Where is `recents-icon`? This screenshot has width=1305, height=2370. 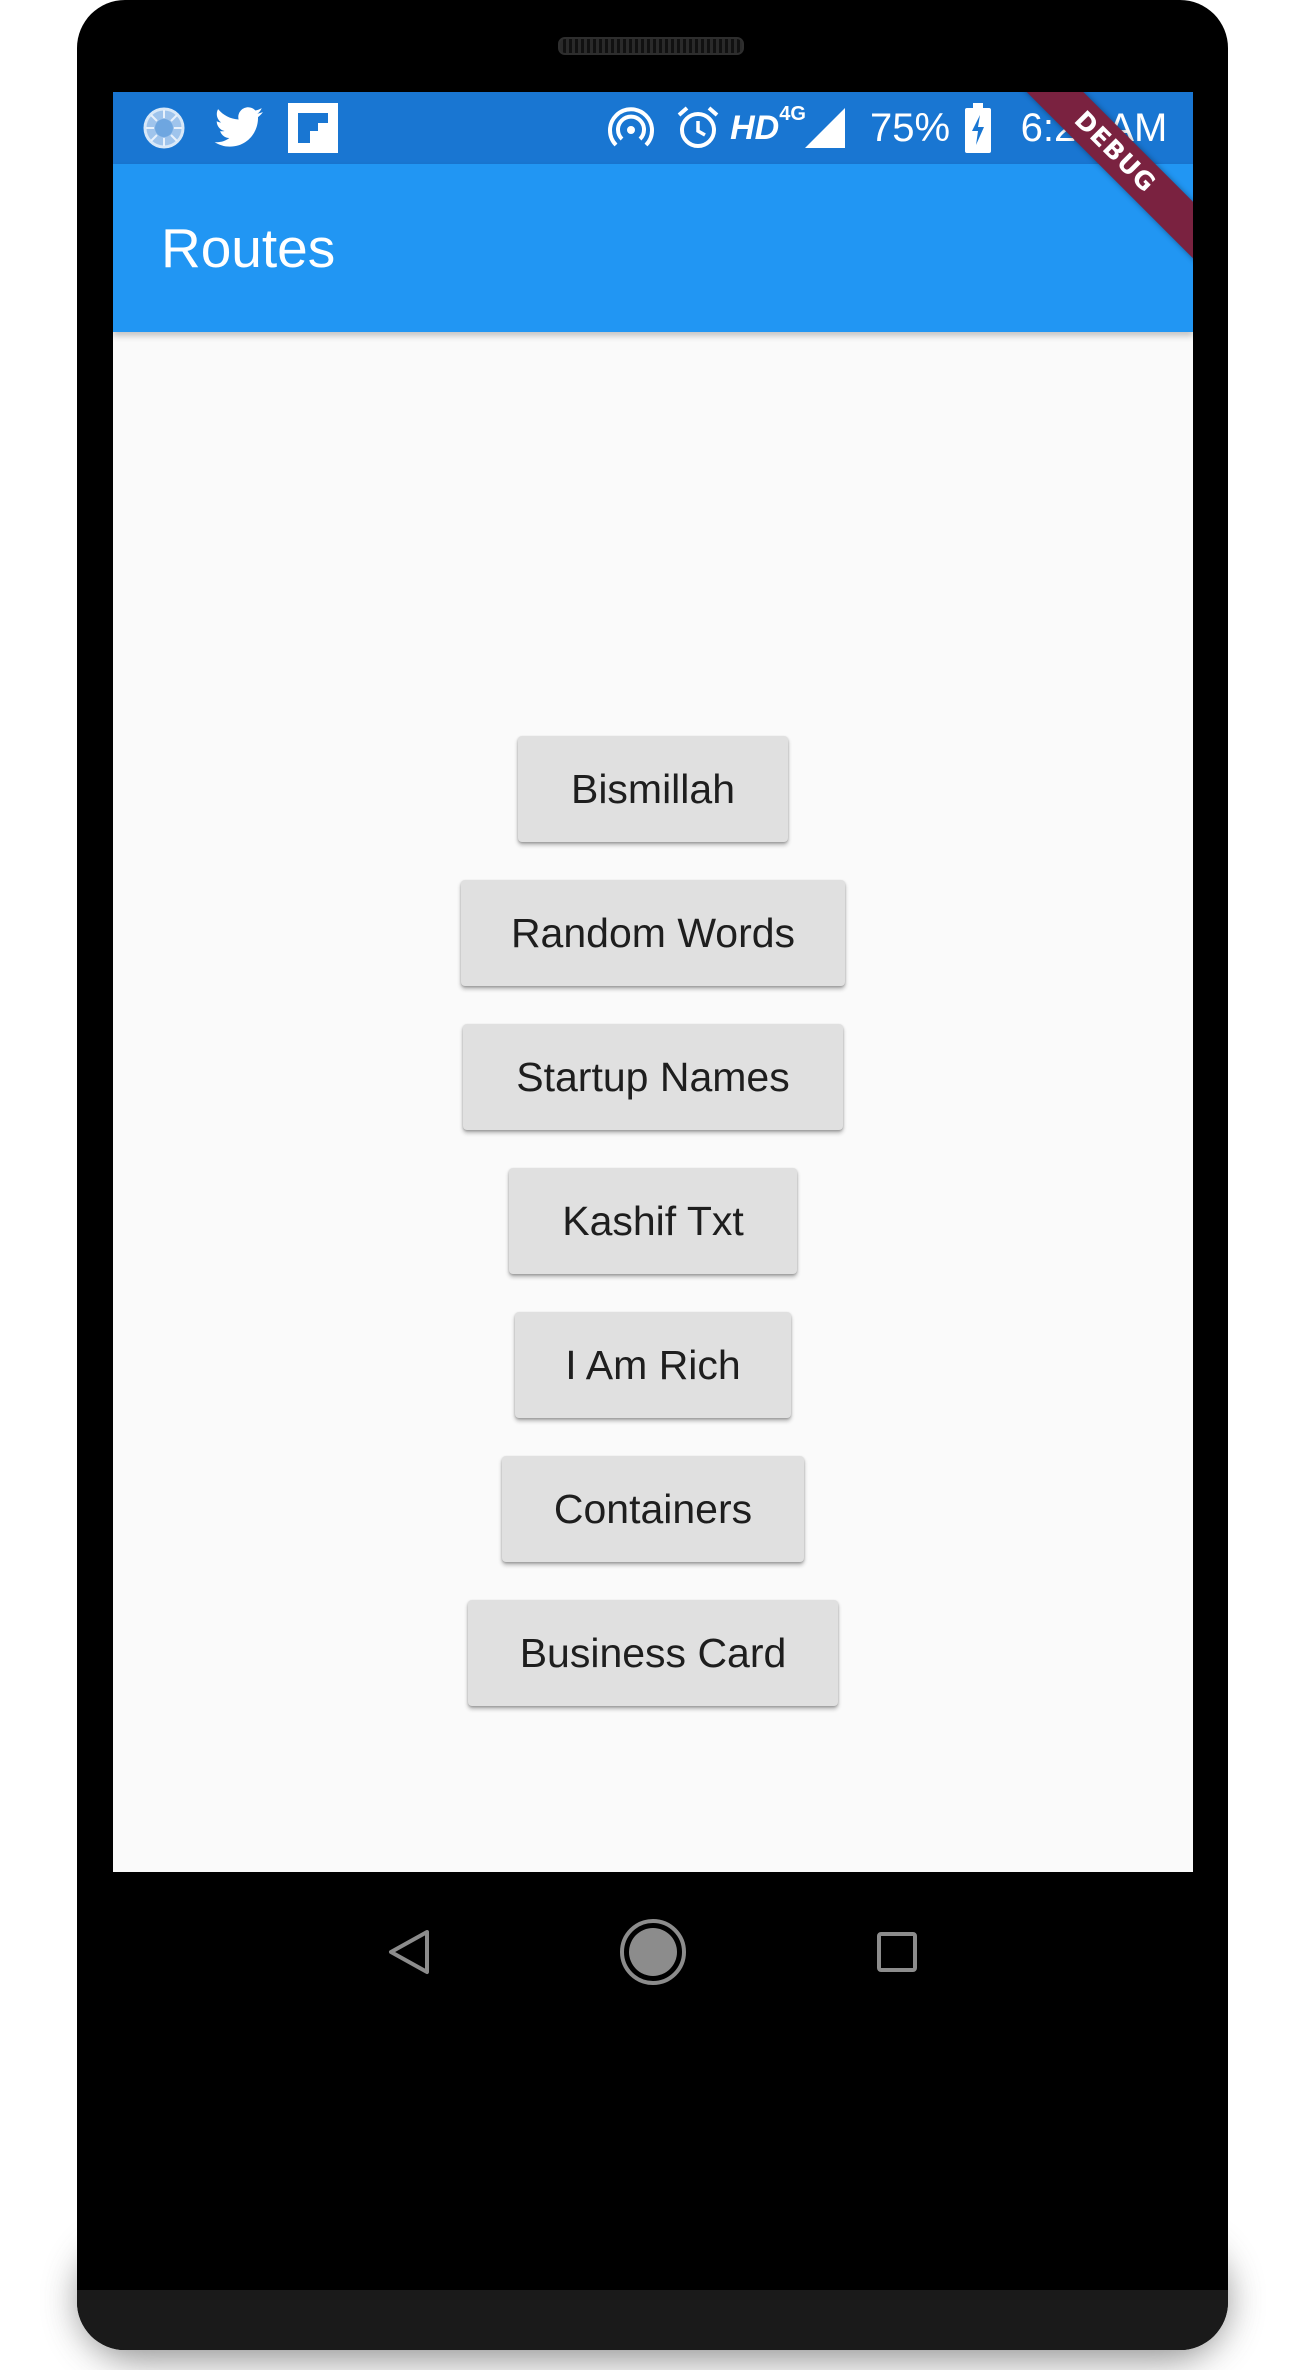 recents-icon is located at coordinates (897, 1952).